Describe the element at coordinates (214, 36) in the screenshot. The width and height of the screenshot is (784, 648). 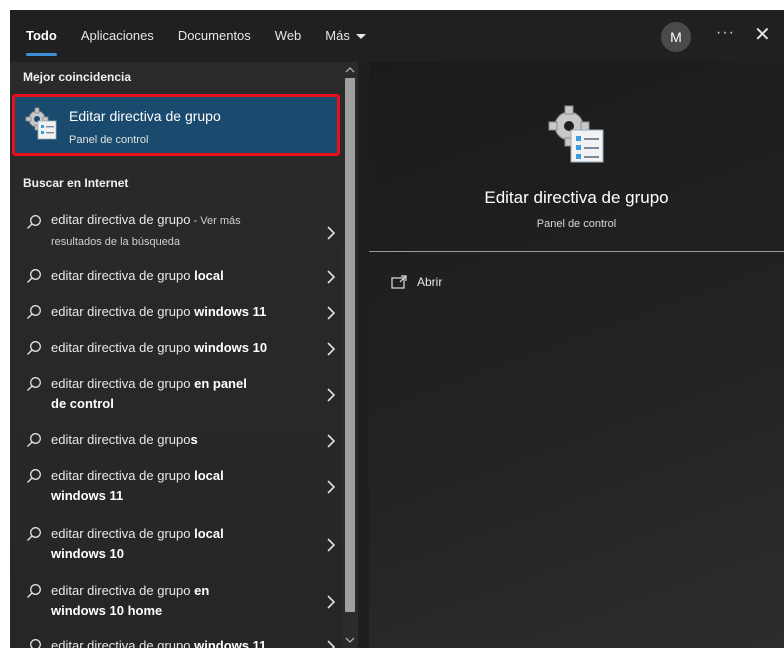
I see `tab-documents: Documentos` at that location.